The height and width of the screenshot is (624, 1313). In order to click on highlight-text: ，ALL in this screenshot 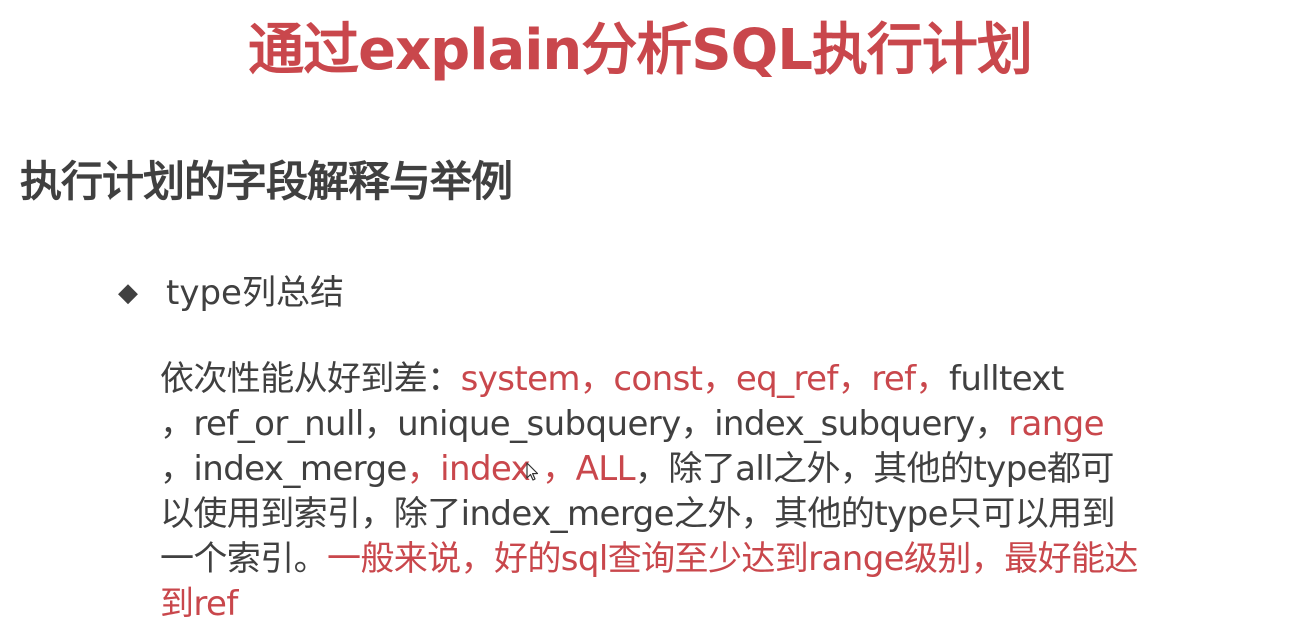, I will do `click(588, 469)`.